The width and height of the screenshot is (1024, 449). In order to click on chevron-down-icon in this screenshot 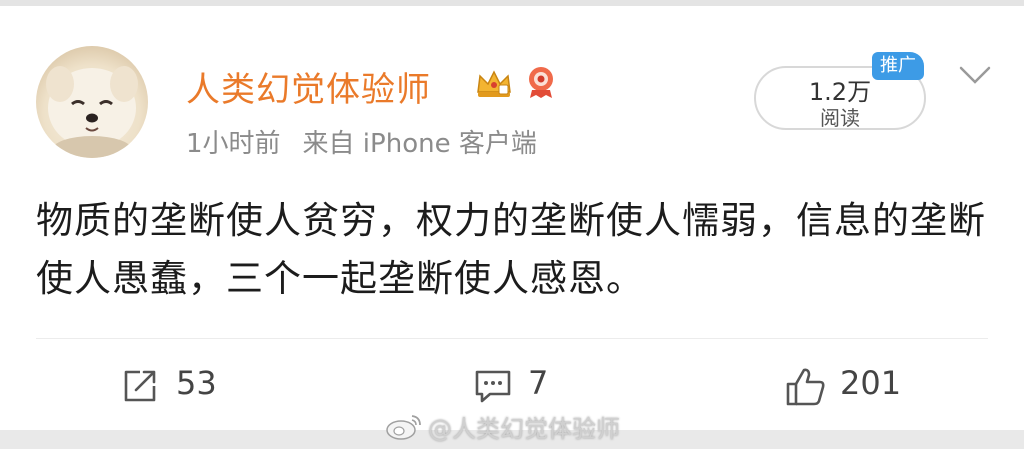, I will do `click(975, 77)`.